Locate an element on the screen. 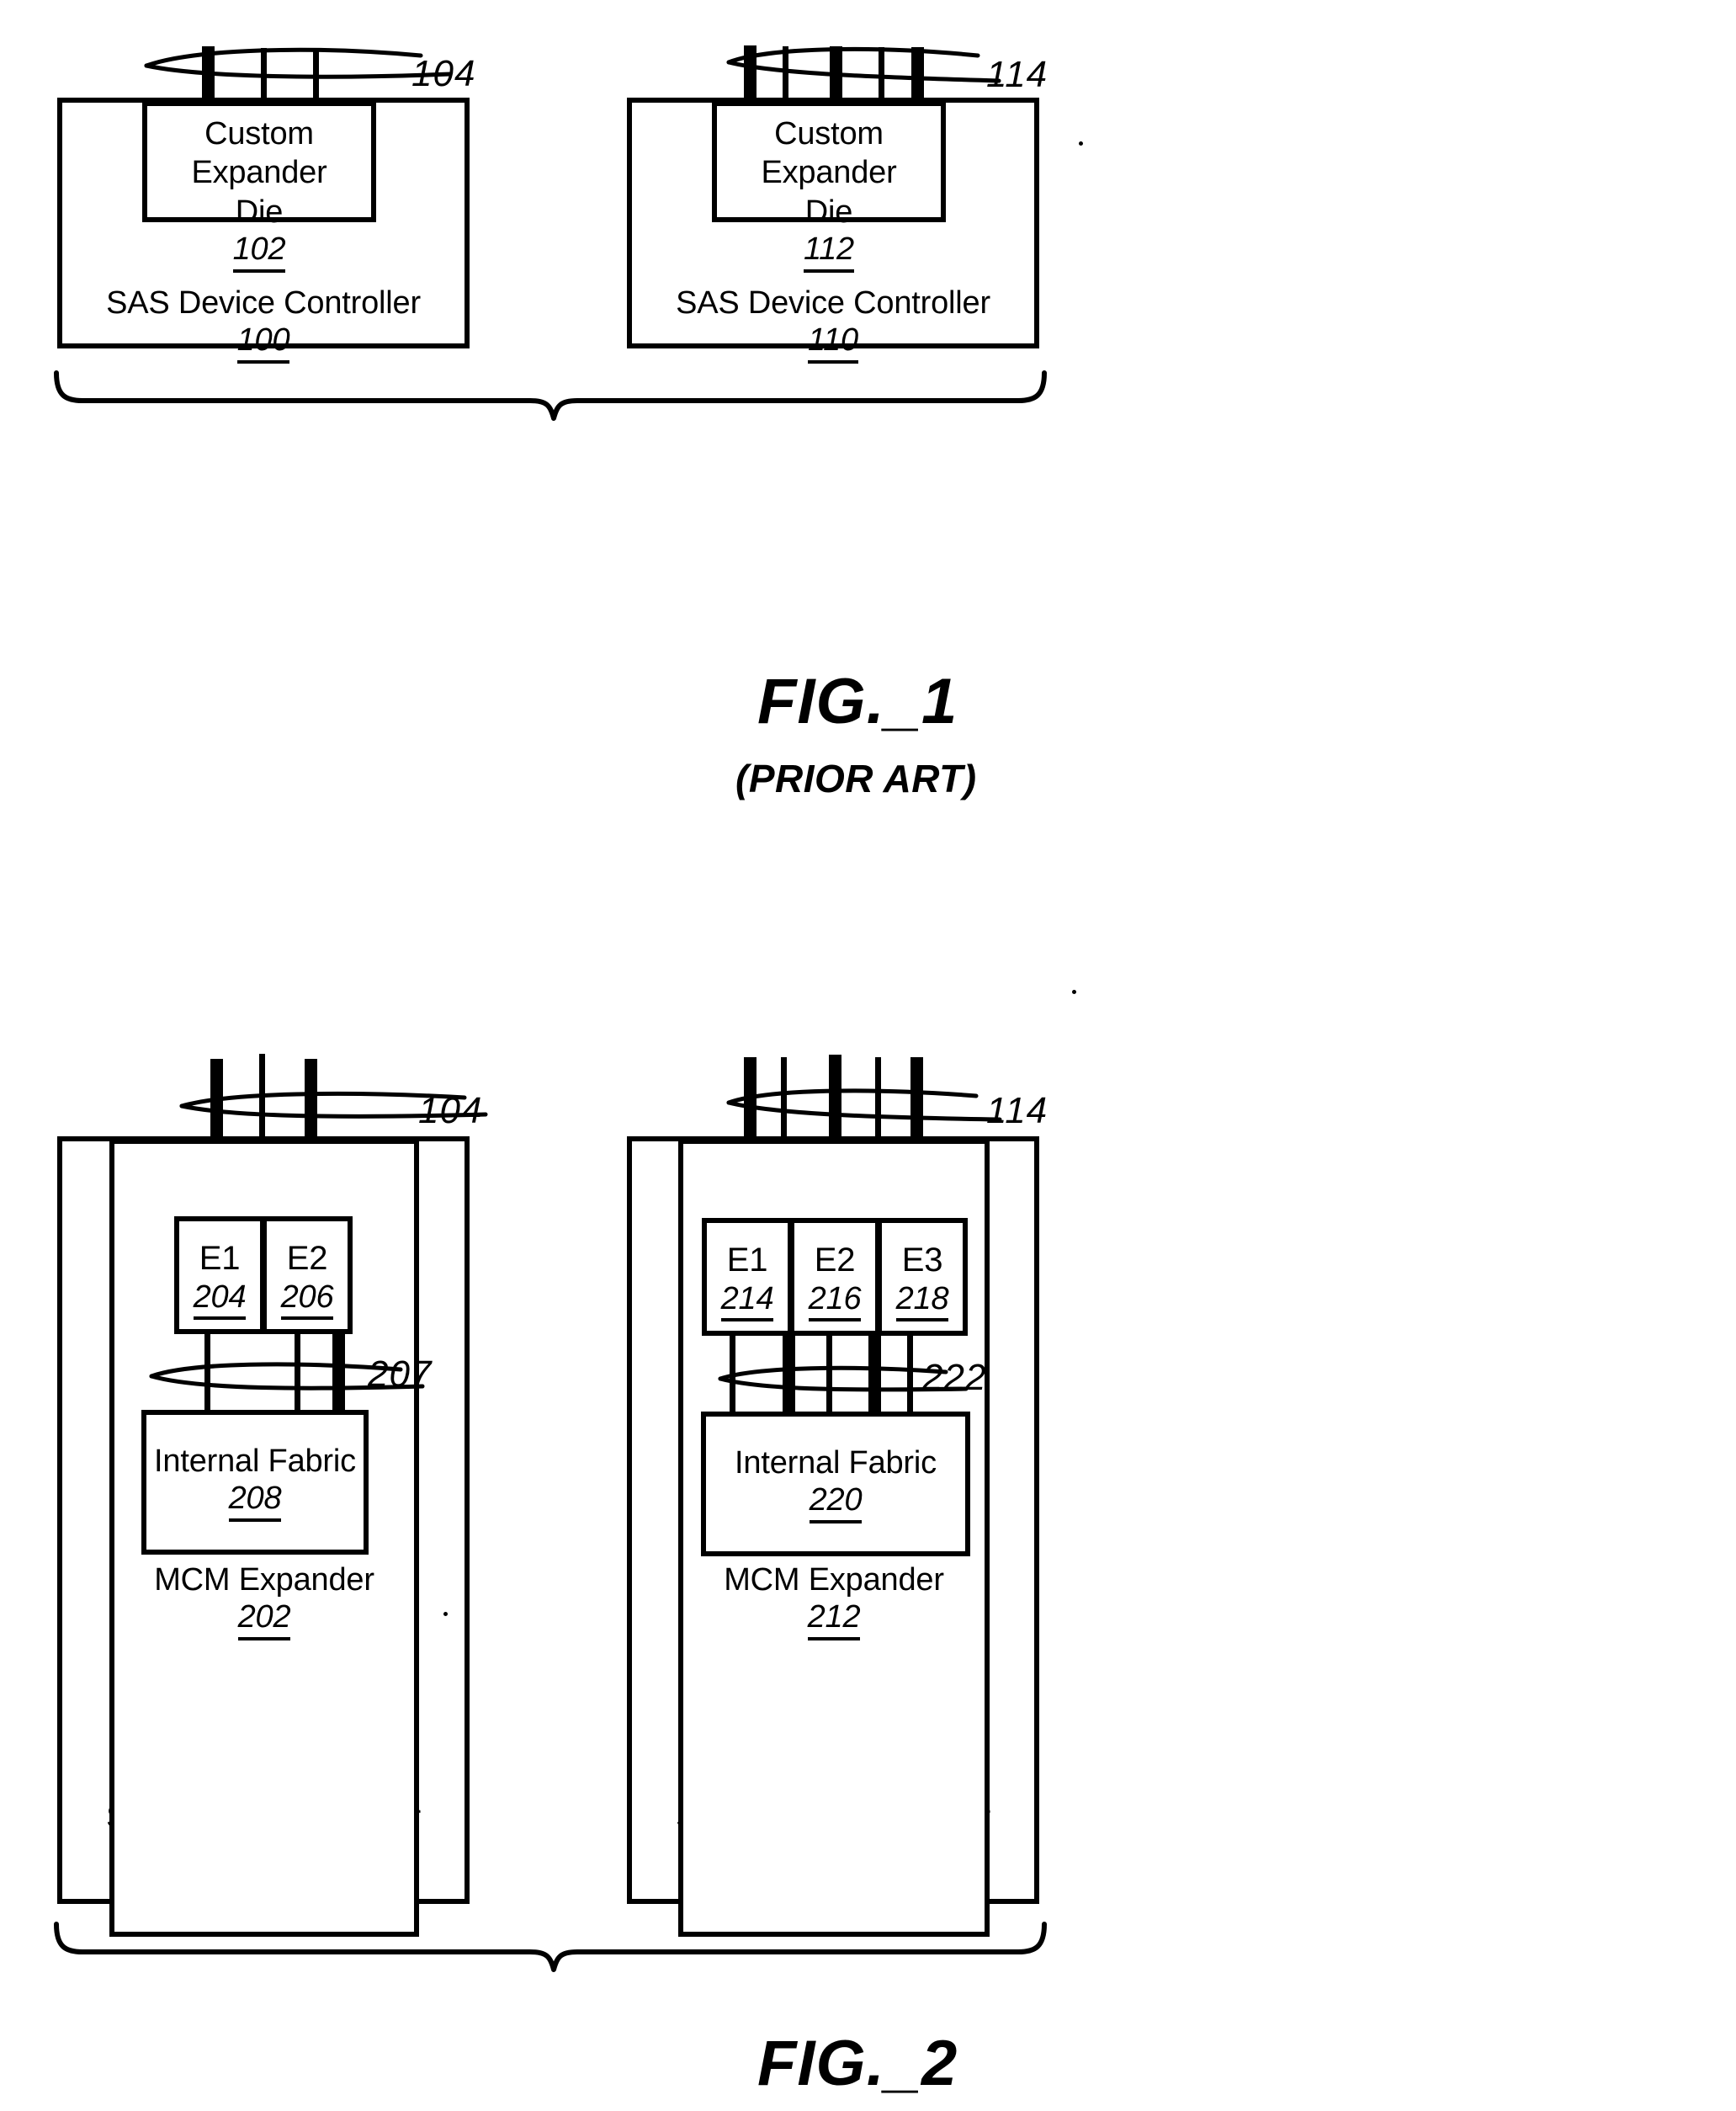 Image resolution: width=1736 pixels, height=2111 pixels. expander-e2-206-label: E2 206 is located at coordinates (307, 1279).